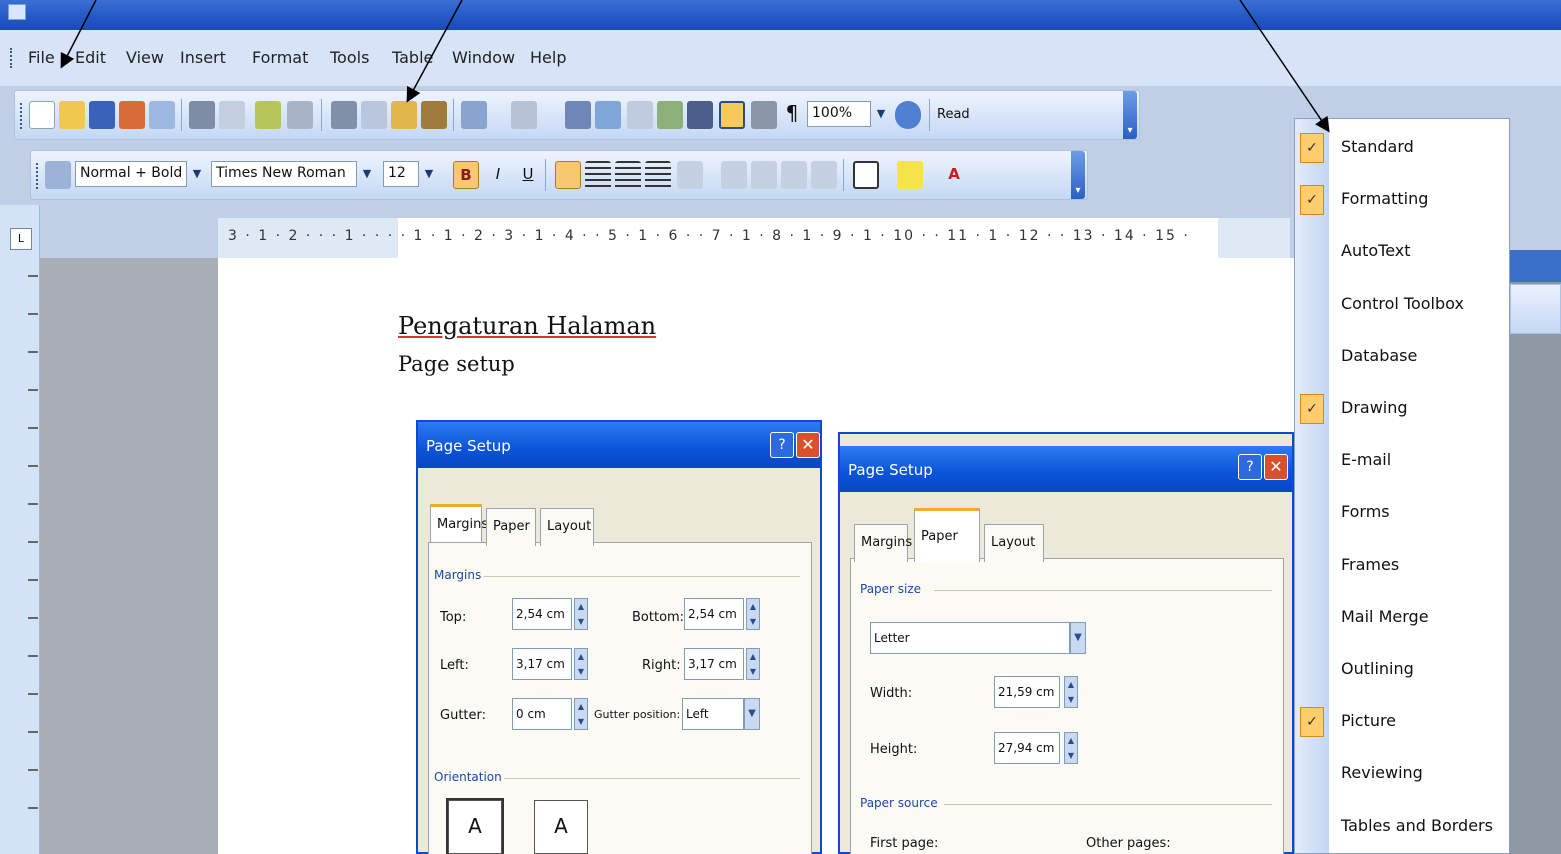  I want to click on top-margin-input: 2,54 cm, so click(542, 614).